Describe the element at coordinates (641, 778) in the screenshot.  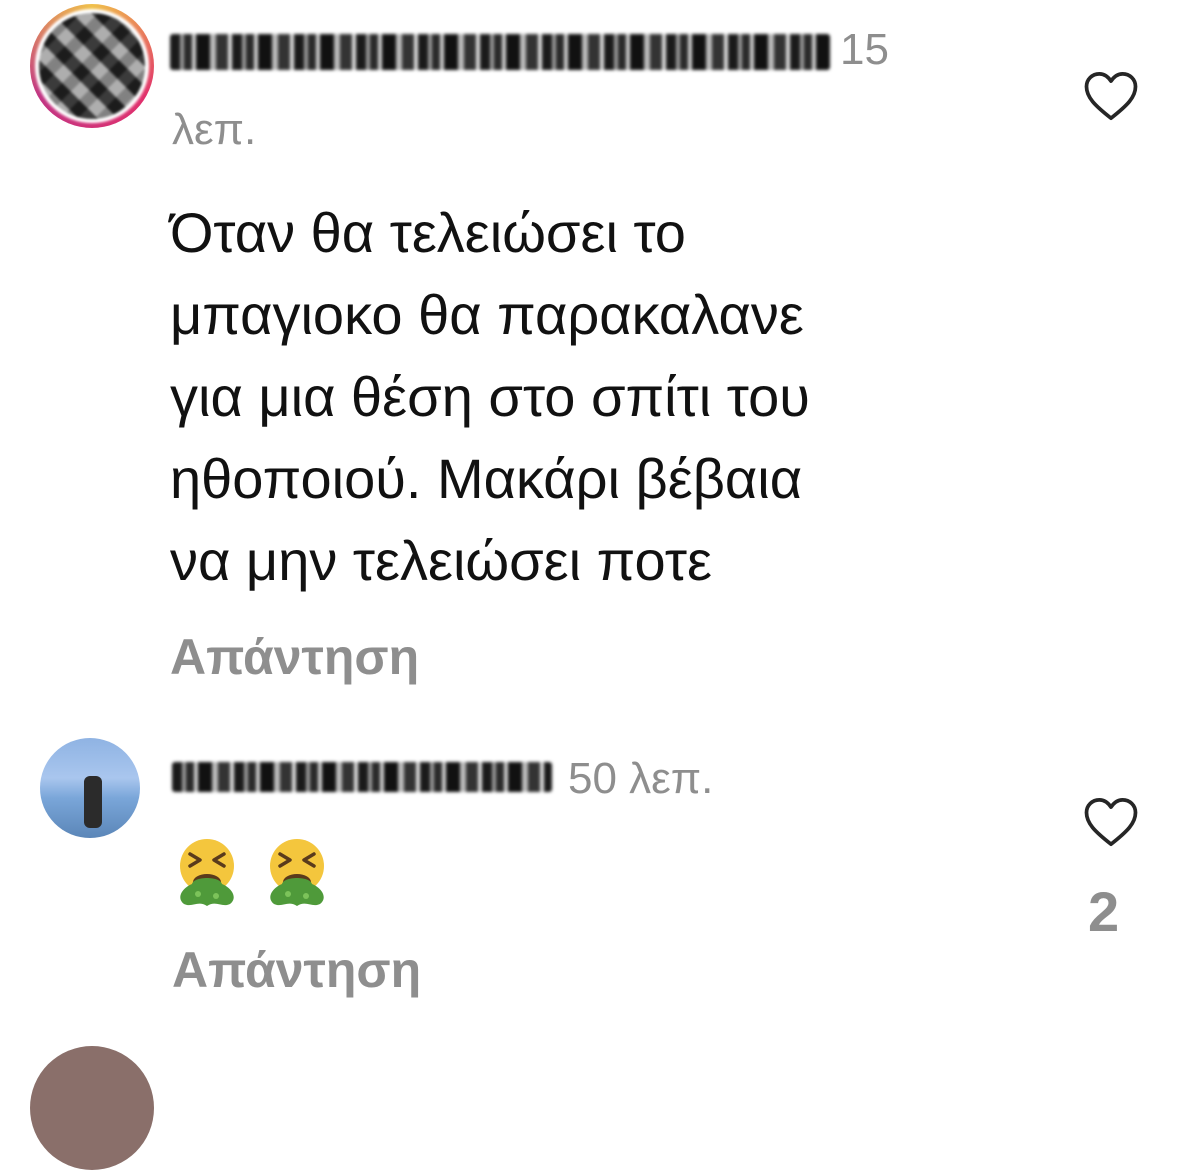
I see `comment-time: 50 λεπ.` at that location.